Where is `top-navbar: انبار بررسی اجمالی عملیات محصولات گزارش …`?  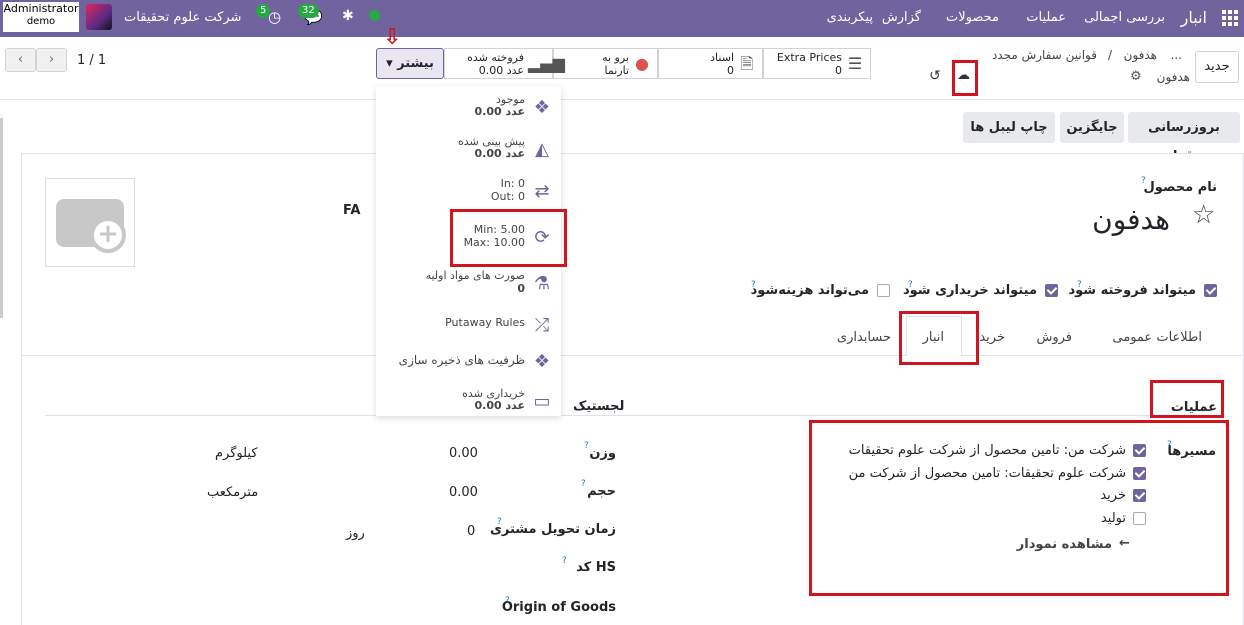
top-navbar: انبار بررسی اجمالی عملیات محصولات گزارش … is located at coordinates (622, 18).